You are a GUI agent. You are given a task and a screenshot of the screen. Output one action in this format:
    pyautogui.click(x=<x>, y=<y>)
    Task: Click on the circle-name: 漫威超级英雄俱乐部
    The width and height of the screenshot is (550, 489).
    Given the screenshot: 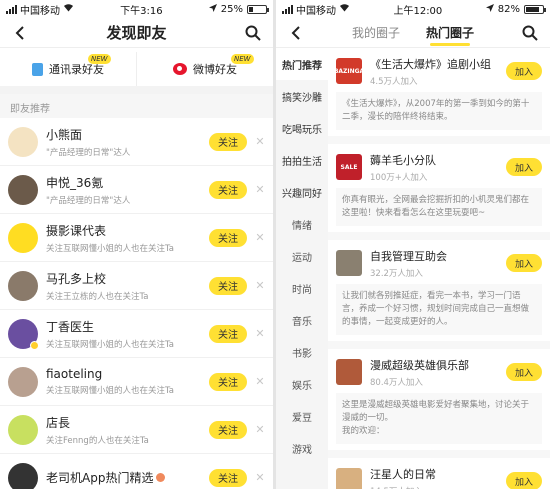 What is the action you would take?
    pyautogui.click(x=419, y=365)
    